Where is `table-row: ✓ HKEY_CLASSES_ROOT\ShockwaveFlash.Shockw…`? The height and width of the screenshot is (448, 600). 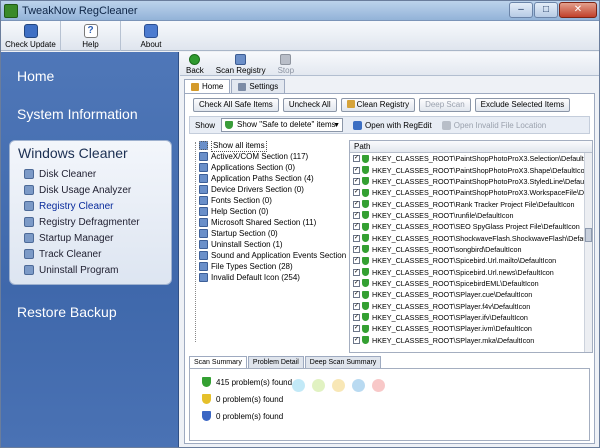 table-row: ✓ HKEY_CLASSES_ROOT\ShockwaveFlash.Shockw… is located at coordinates (471, 237).